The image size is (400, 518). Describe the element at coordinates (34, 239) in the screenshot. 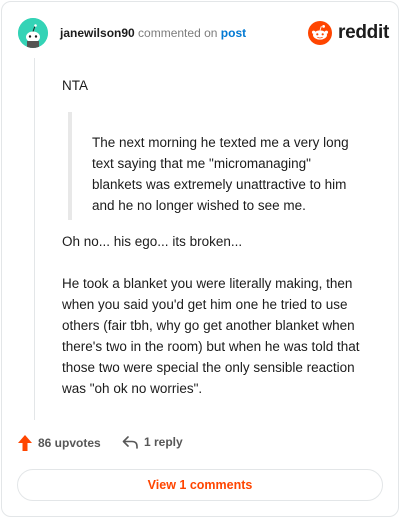

I see `thread-line` at that location.